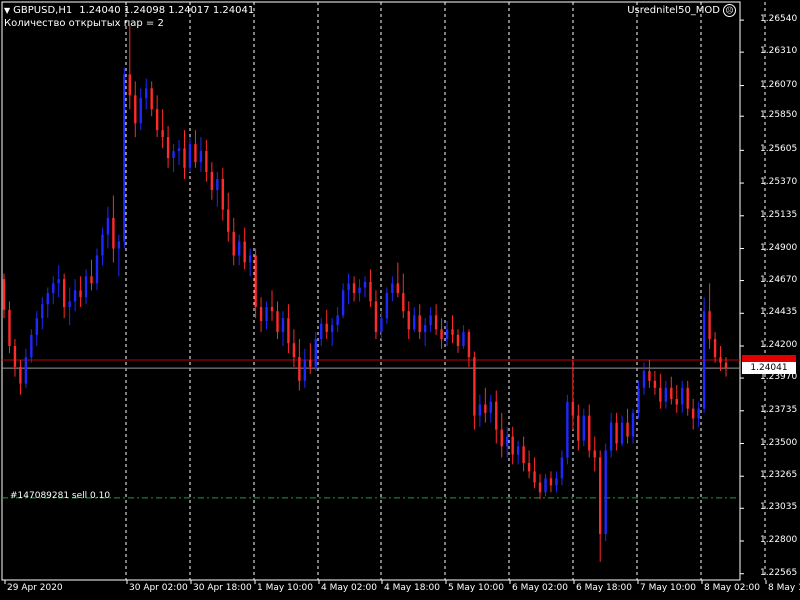 This screenshot has width=800, height=600. I want to click on price-label: 1.26310, so click(779, 51).